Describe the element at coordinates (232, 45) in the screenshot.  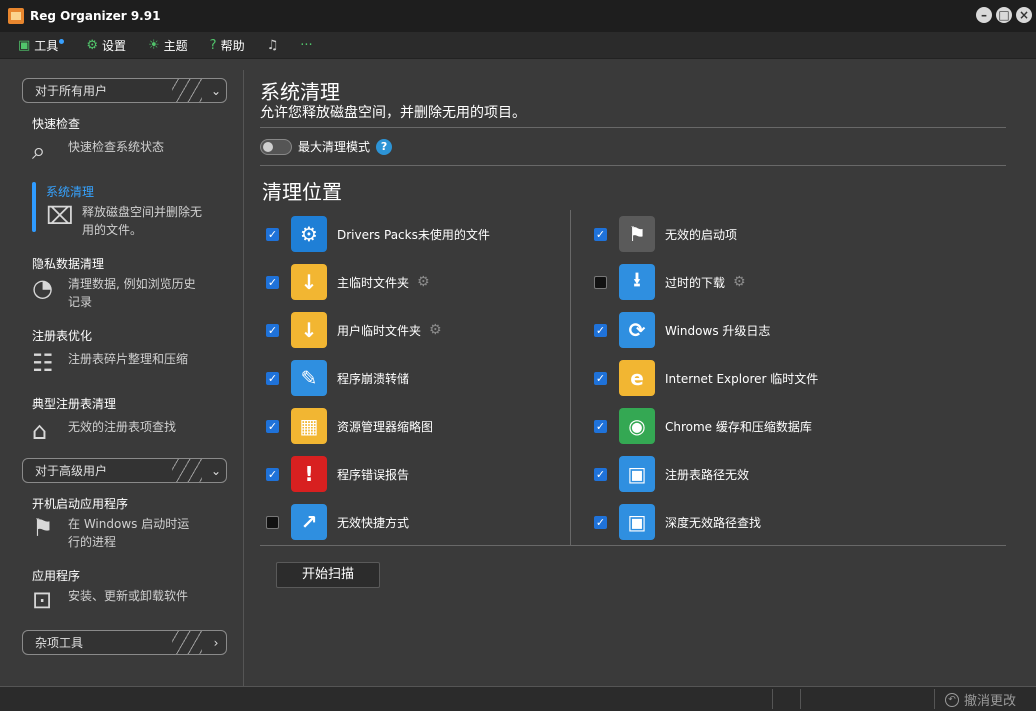
I see `menu-help-label: 帮助` at that location.